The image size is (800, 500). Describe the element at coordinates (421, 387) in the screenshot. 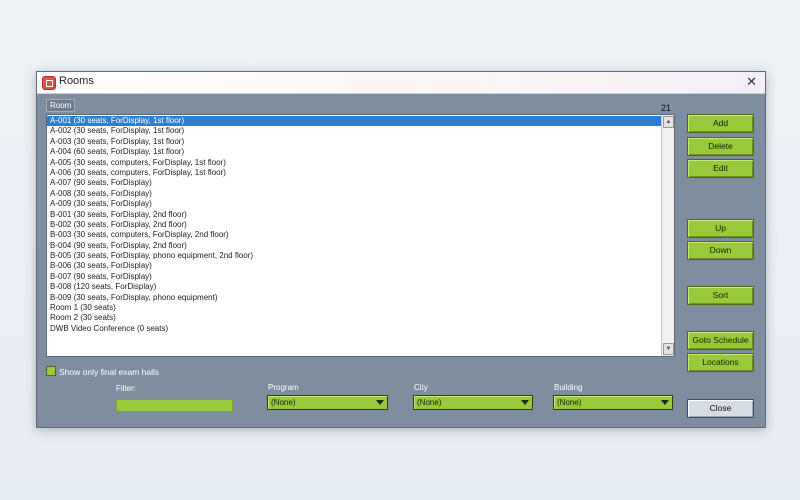

I see `city-label: City` at that location.